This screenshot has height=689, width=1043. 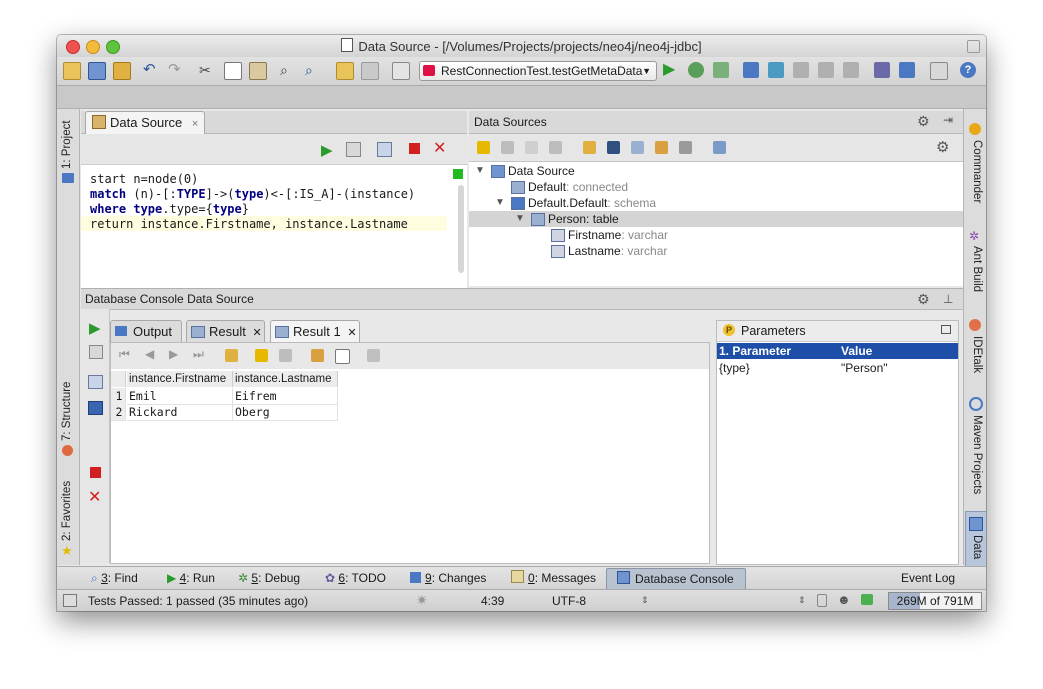 I want to click on parameter-column-header: 1. Parameter, so click(x=778, y=351).